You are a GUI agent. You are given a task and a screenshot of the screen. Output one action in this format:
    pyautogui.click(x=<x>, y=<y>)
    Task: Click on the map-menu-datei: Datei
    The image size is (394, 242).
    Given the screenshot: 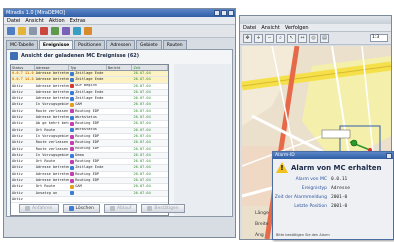 What is the action you would take?
    pyautogui.click(x=249, y=27)
    